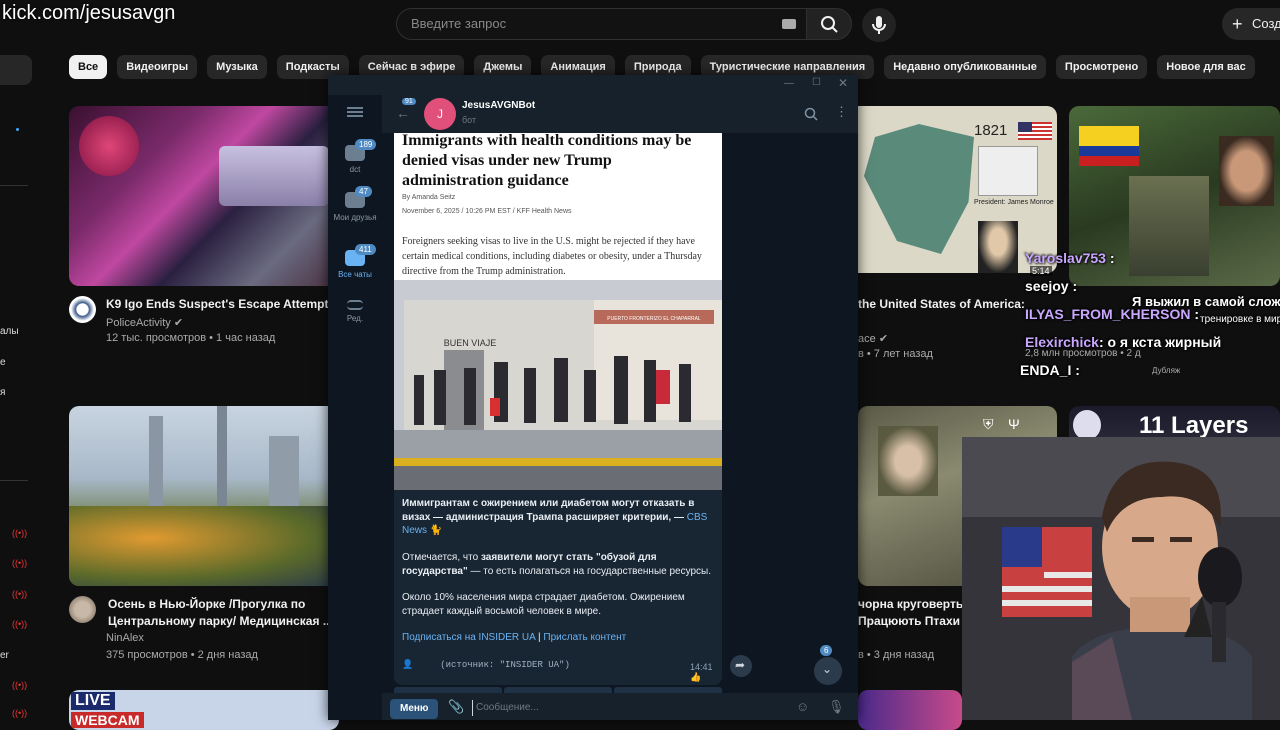  What do you see at coordinates (965, 67) in the screenshot?
I see `chip-recent: Недавно опубликованные` at bounding box center [965, 67].